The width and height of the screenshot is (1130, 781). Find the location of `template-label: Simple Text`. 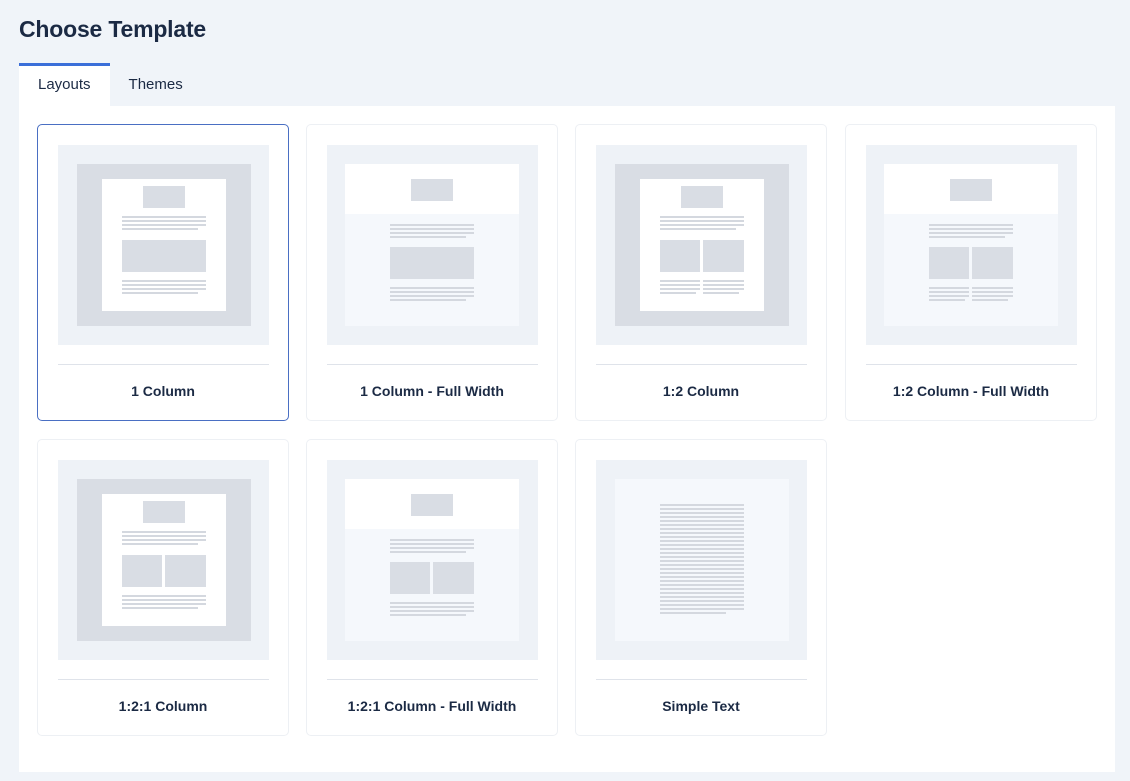

template-label: Simple Text is located at coordinates (701, 706).